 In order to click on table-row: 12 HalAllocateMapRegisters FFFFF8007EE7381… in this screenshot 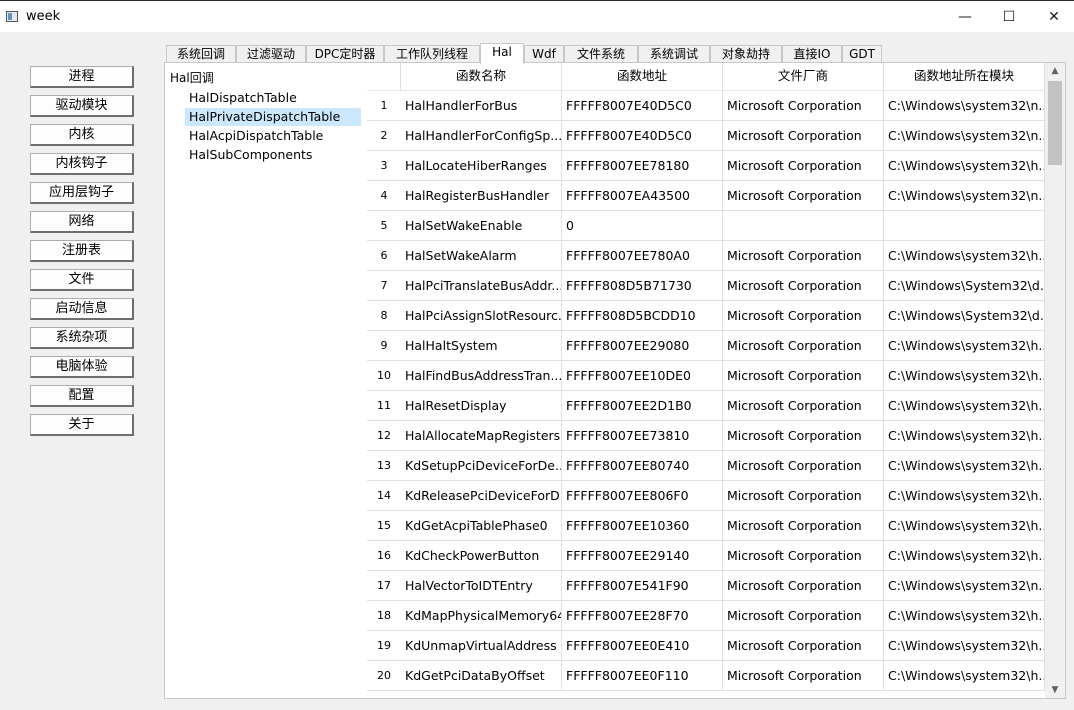, I will do `click(706, 436)`.